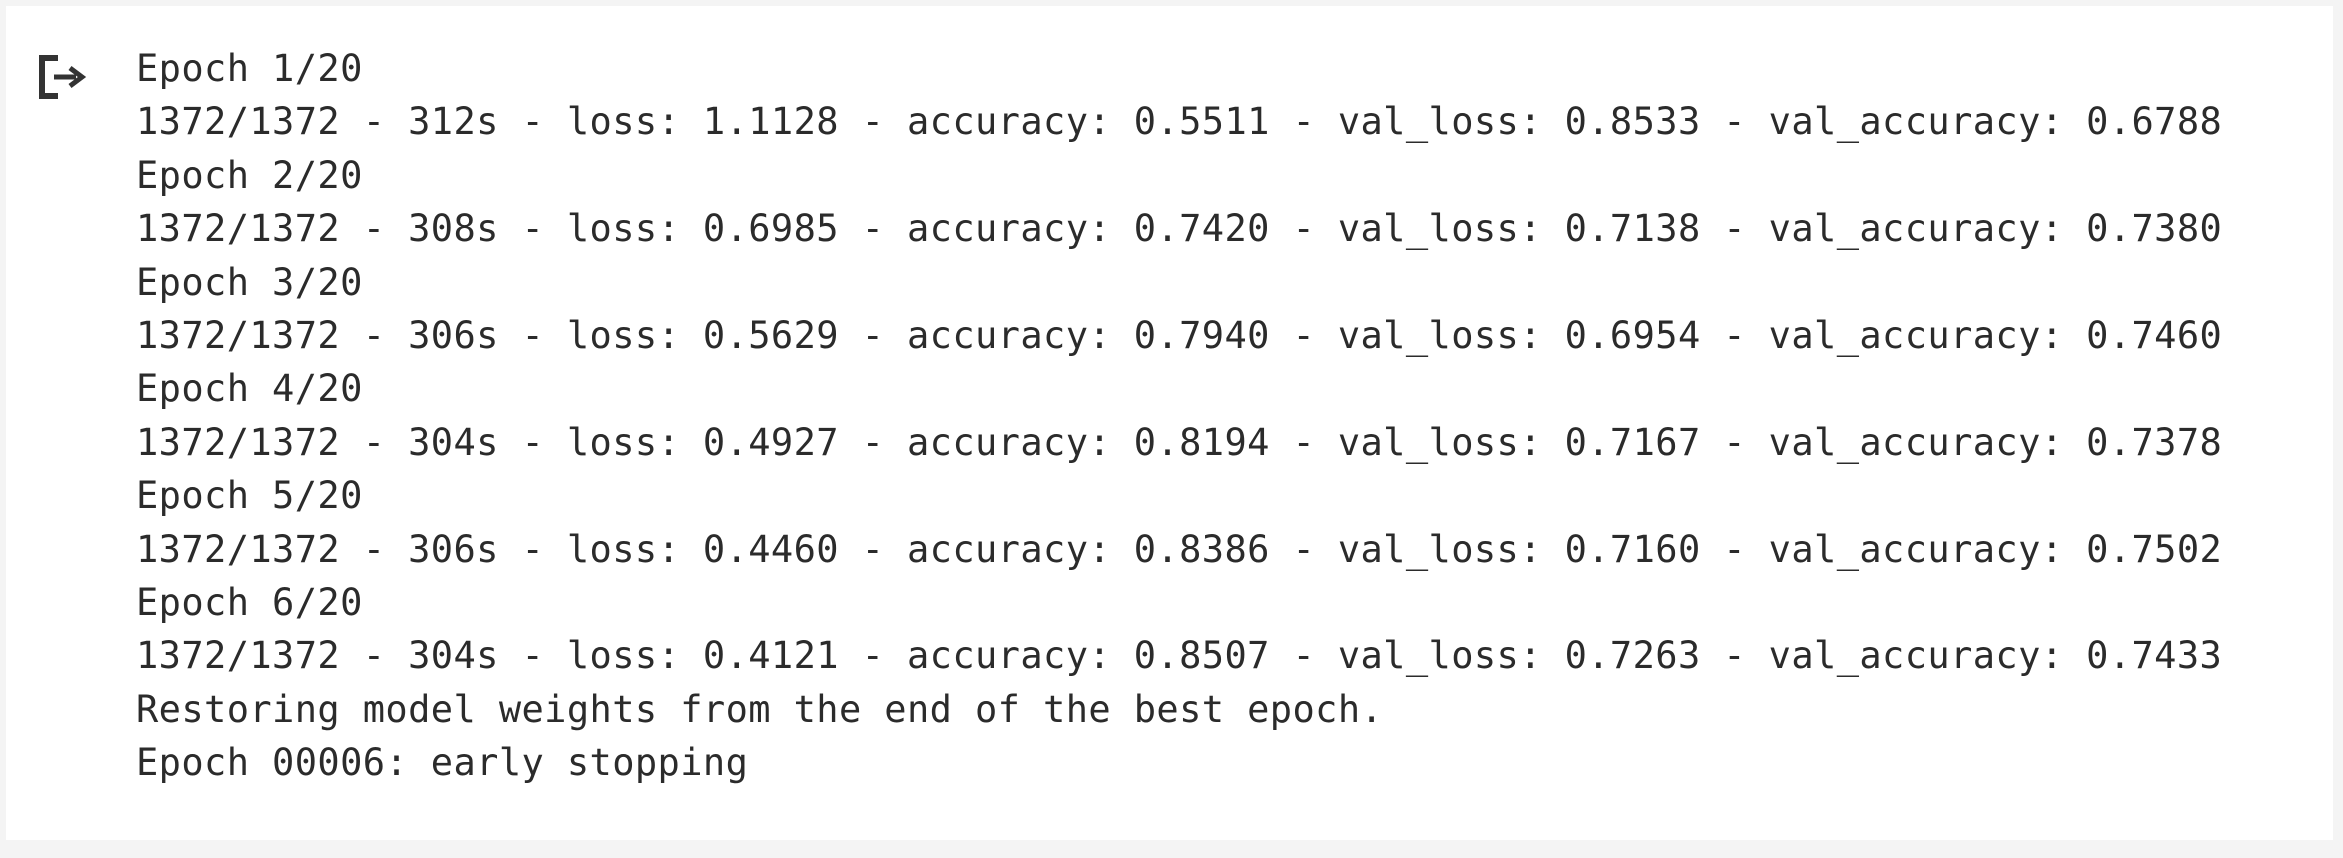  What do you see at coordinates (249, 389) in the screenshot?
I see `epoch-header: Epoch 4/20` at bounding box center [249, 389].